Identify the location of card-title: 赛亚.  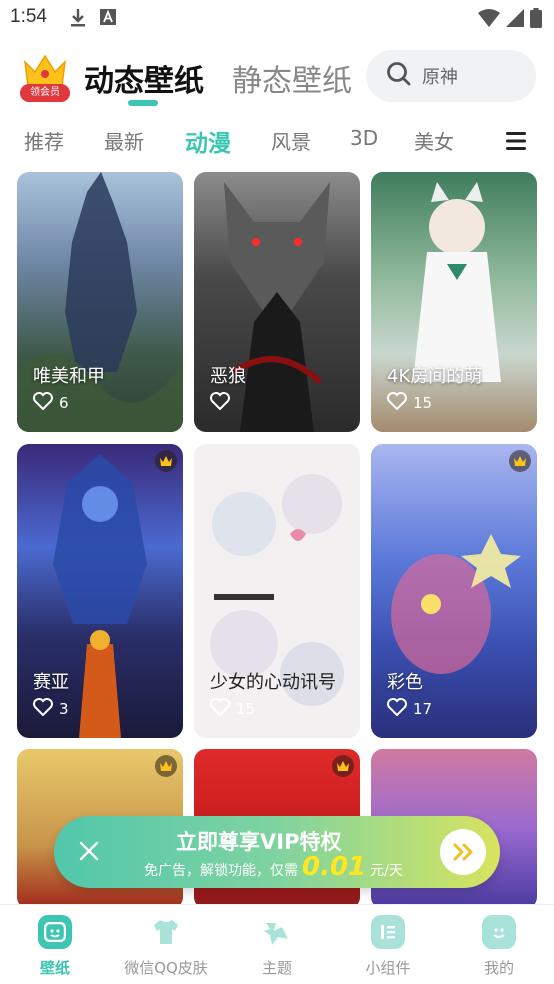
(51, 682).